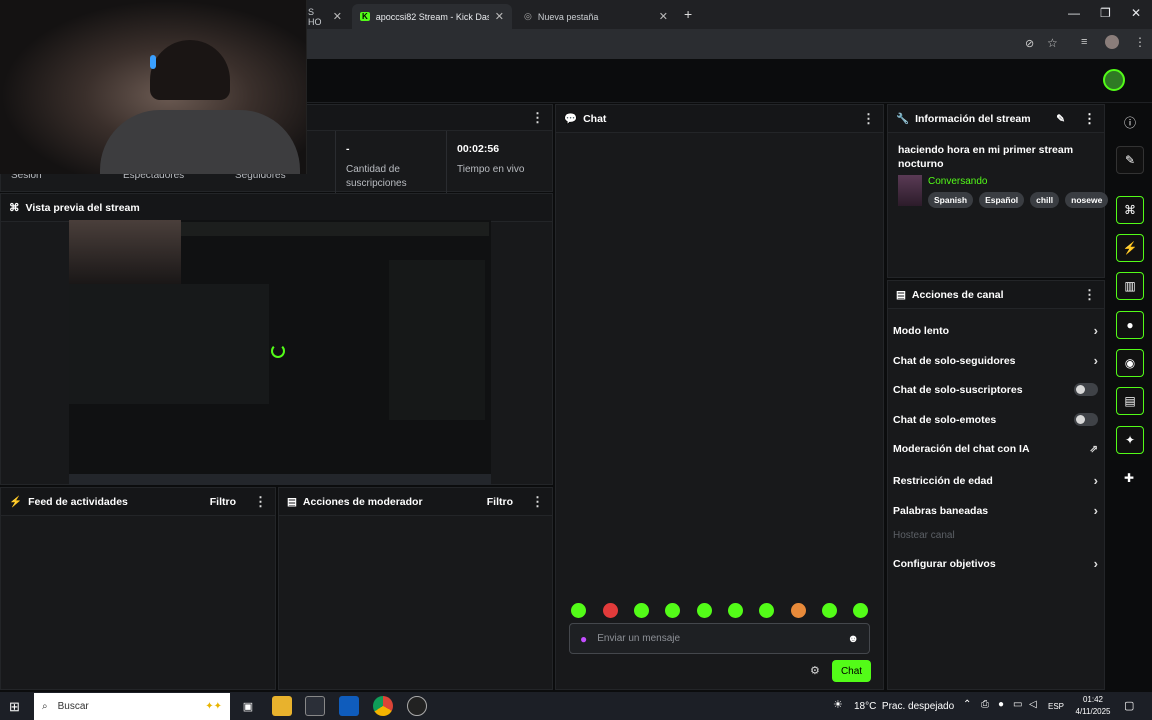  I want to click on maximize-icon: ❐, so click(1105, 13).